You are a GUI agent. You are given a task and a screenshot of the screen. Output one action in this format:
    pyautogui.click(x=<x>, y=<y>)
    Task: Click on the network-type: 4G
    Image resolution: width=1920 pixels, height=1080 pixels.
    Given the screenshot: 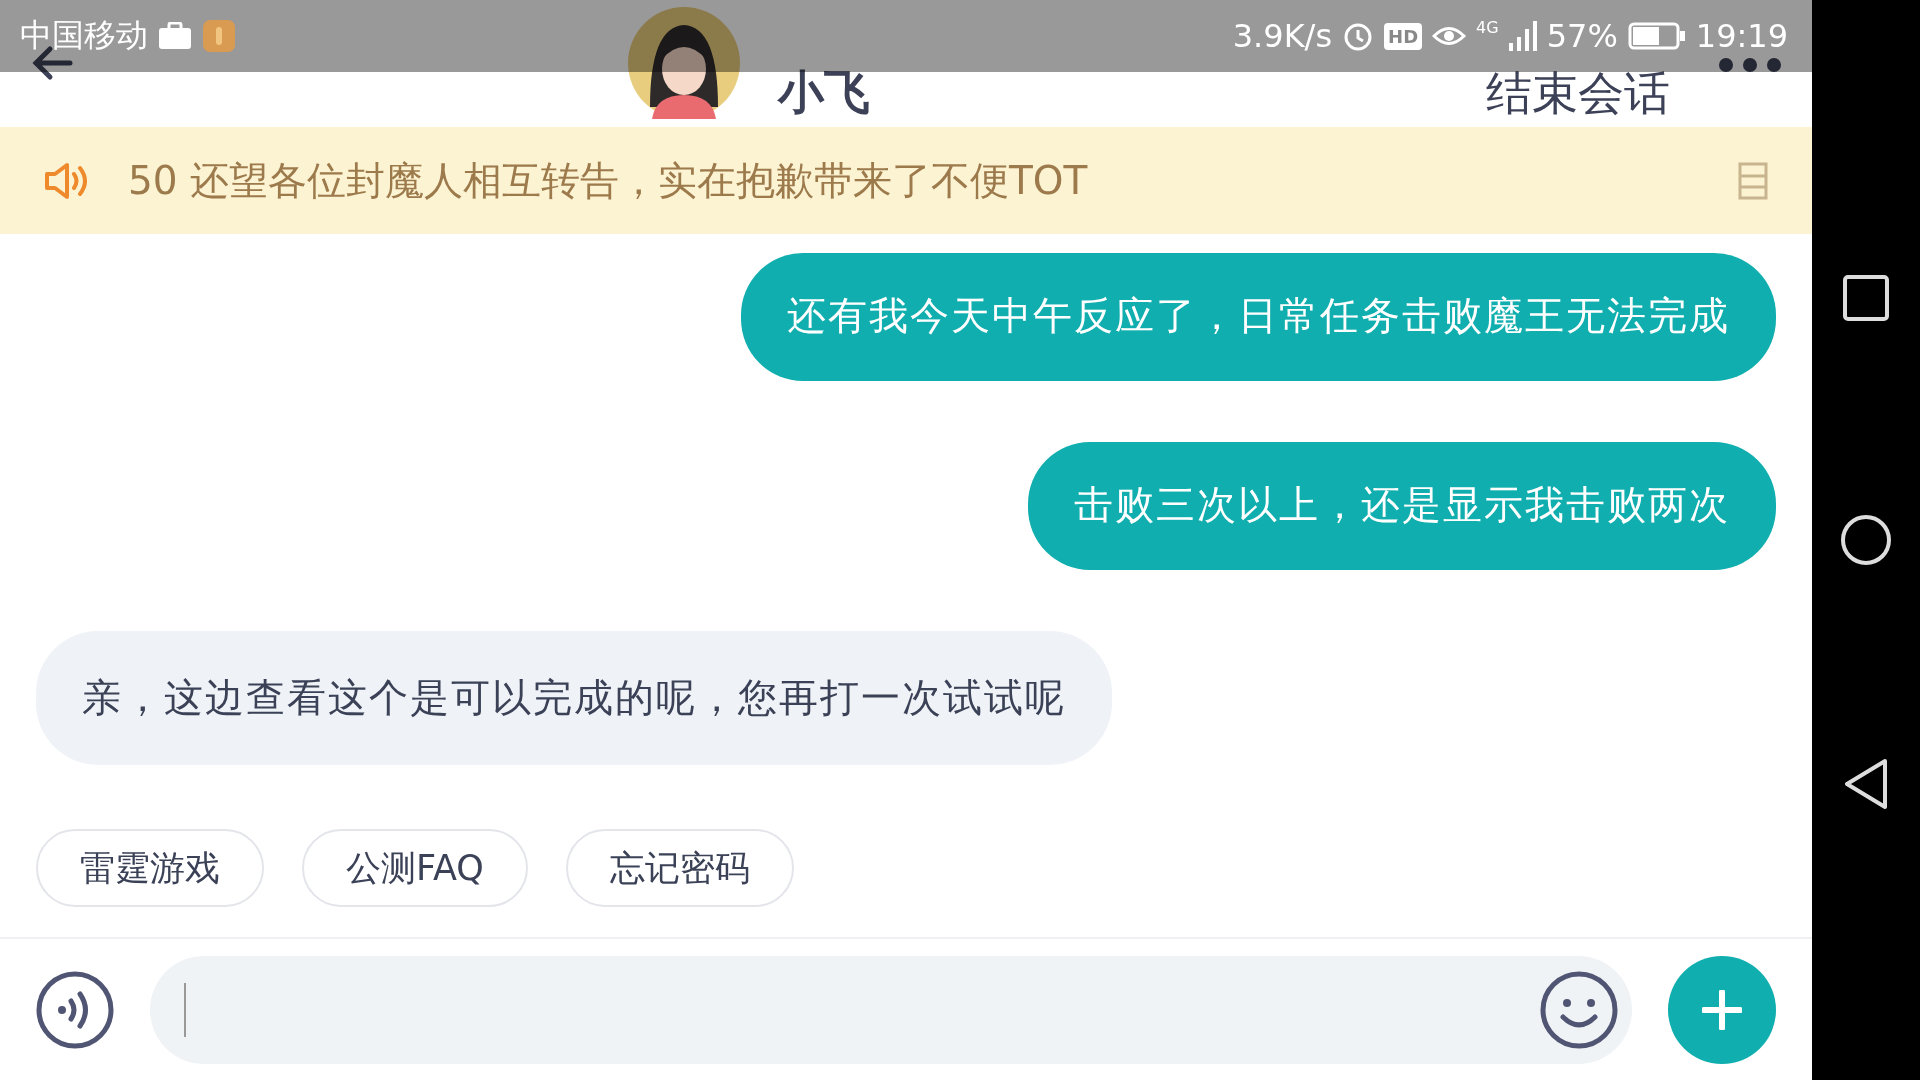 What is the action you would take?
    pyautogui.click(x=1487, y=27)
    